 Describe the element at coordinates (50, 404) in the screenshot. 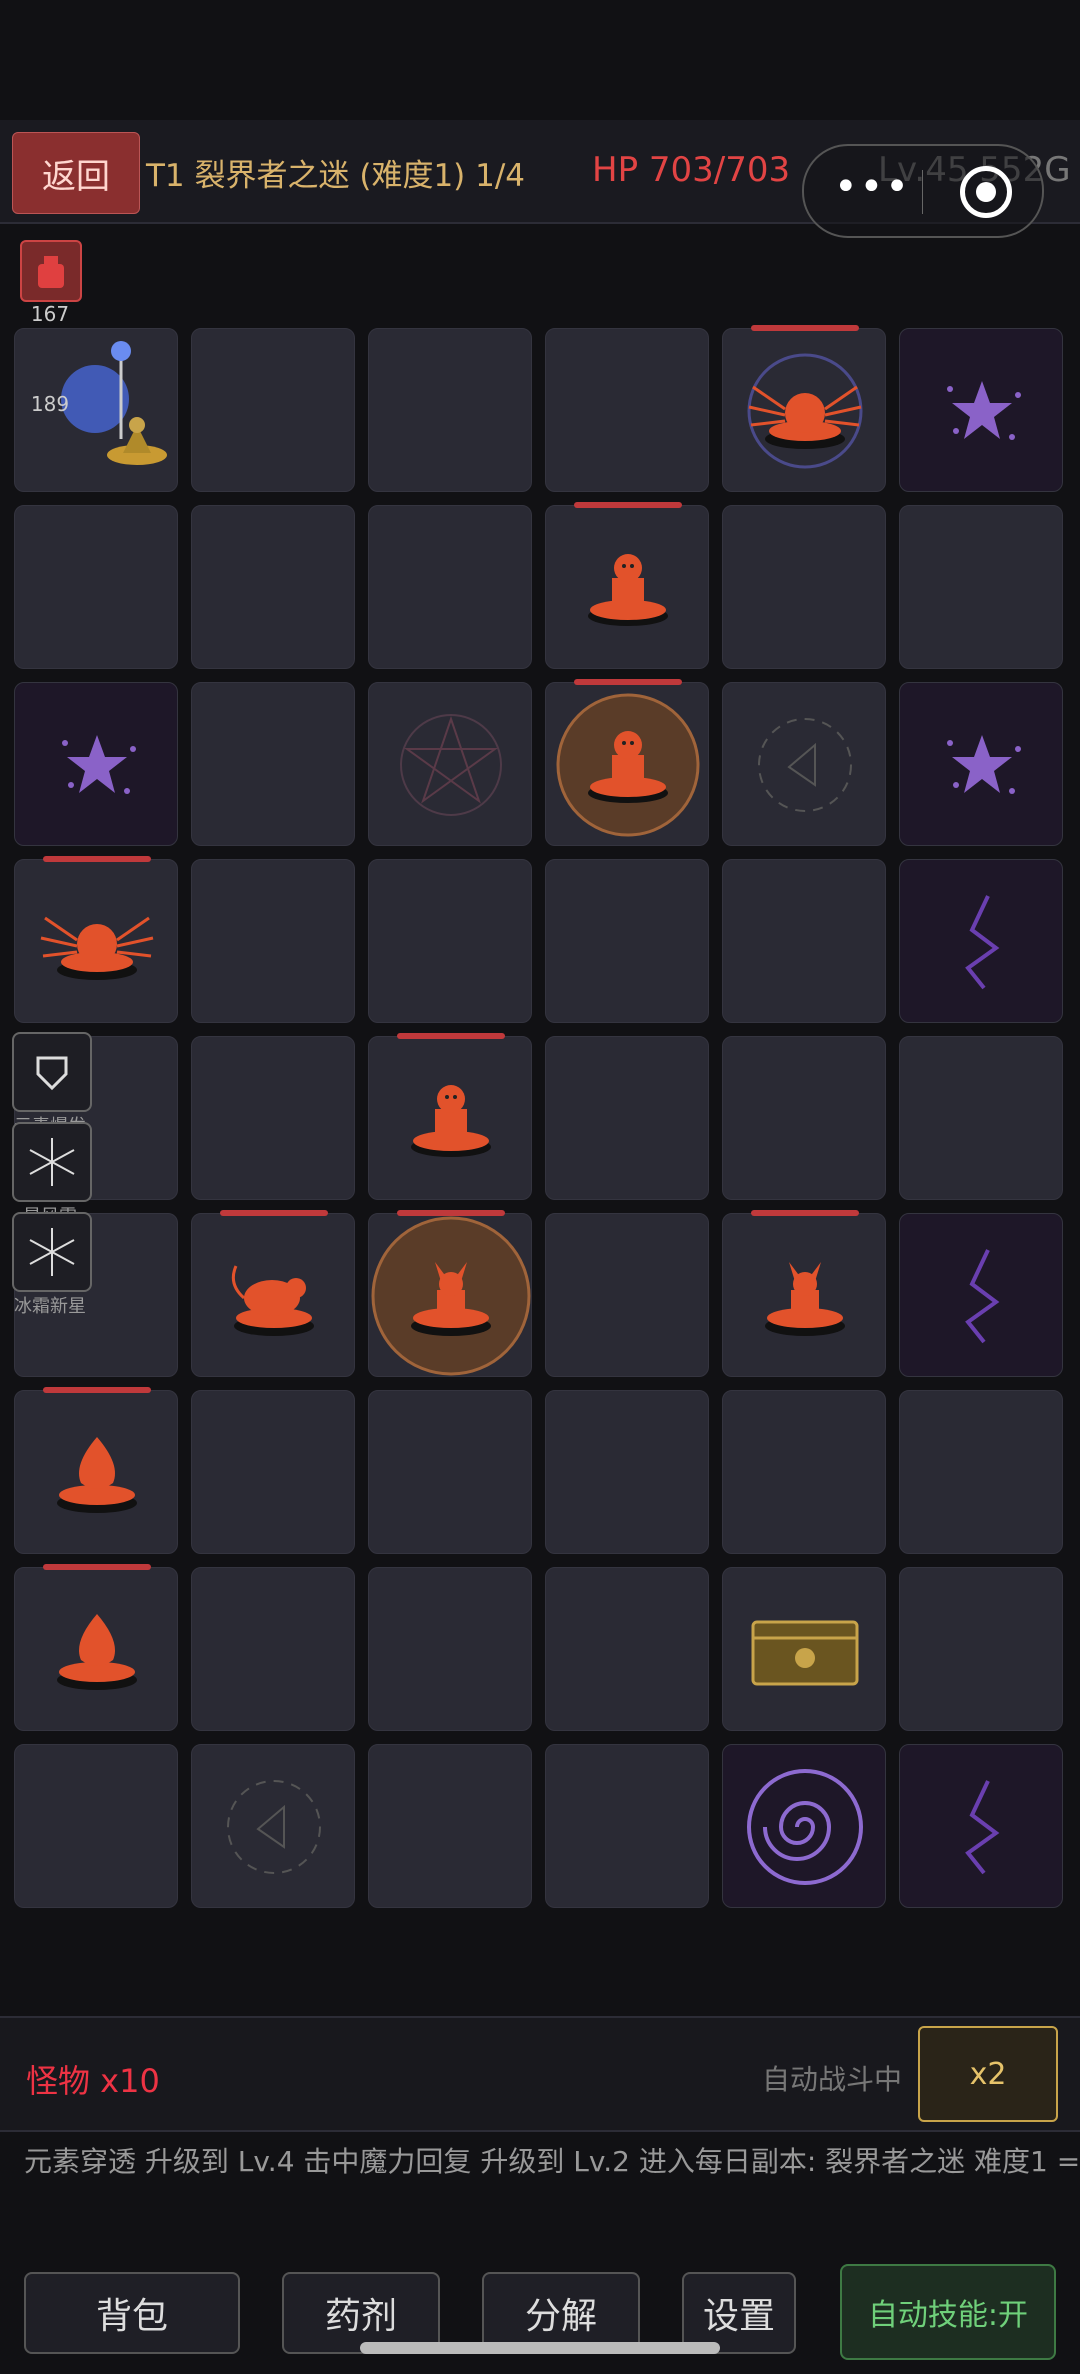

I see `mp-potion-count: 189` at that location.